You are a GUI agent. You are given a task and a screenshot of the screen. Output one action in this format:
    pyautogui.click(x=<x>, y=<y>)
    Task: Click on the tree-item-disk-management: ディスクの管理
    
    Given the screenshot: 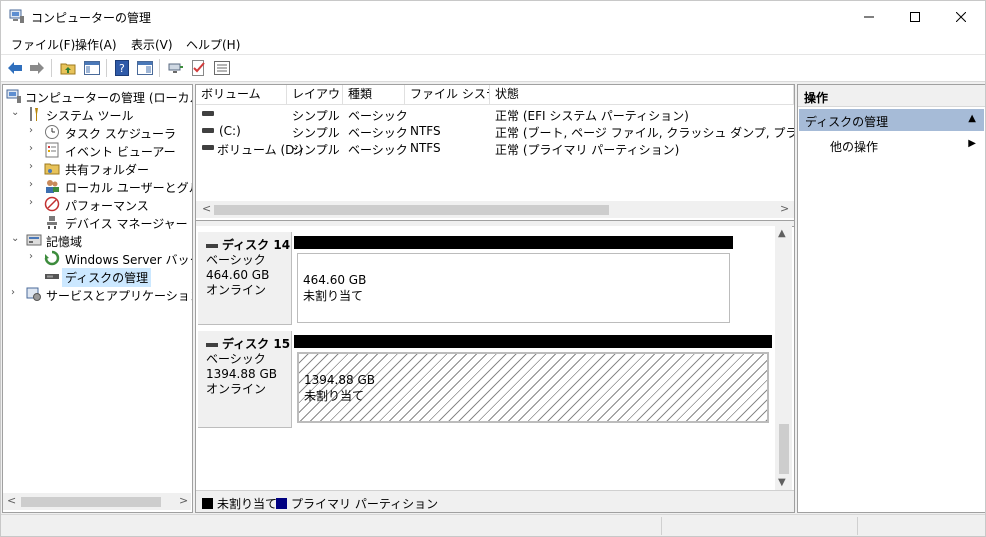 What is the action you would take?
    pyautogui.click(x=97, y=277)
    